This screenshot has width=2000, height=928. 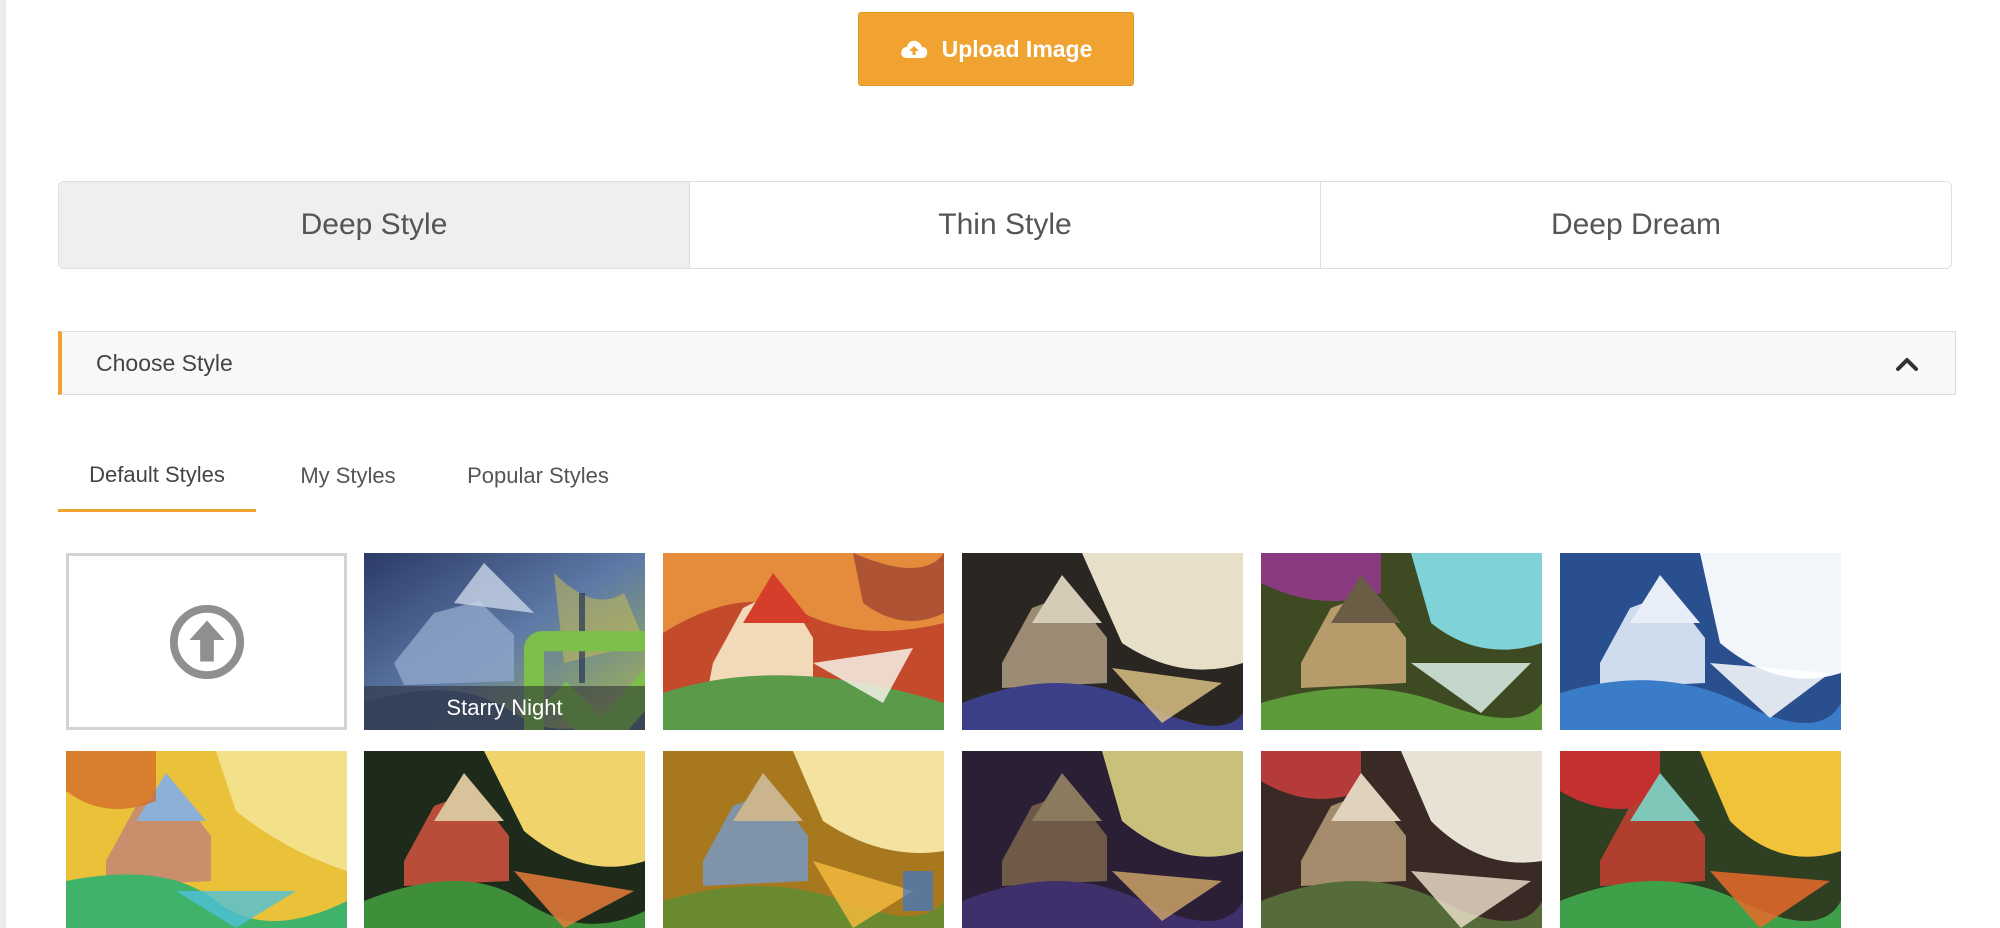 What do you see at coordinates (1017, 48) in the screenshot?
I see `upload-image-label: Upload Image` at bounding box center [1017, 48].